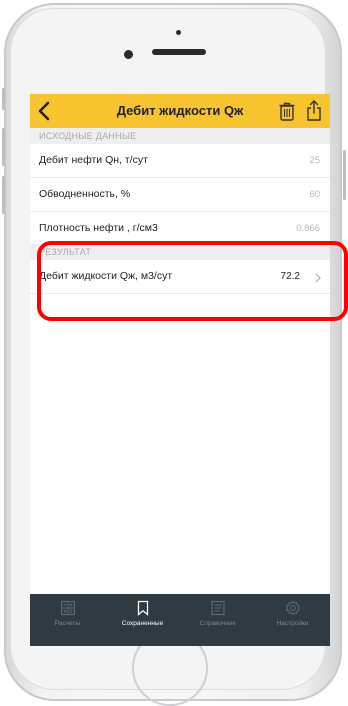 This screenshot has height=706, width=348. What do you see at coordinates (67, 608) in the screenshot?
I see `calculator-icon` at bounding box center [67, 608].